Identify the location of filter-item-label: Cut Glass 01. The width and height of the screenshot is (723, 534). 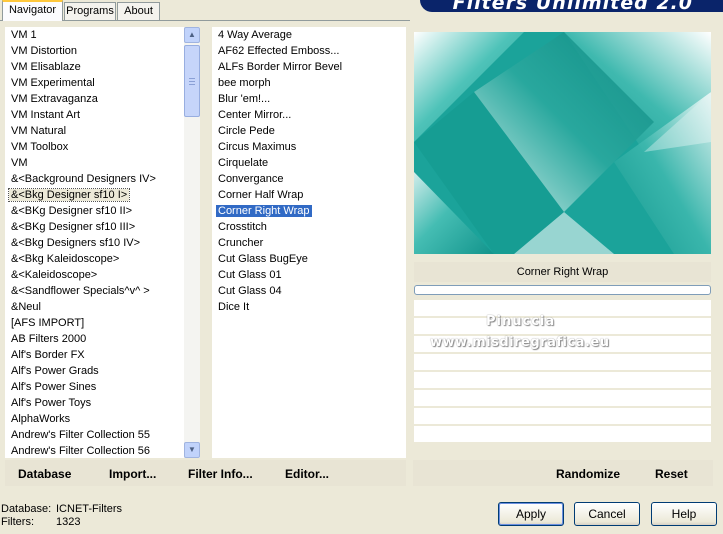
(250, 275).